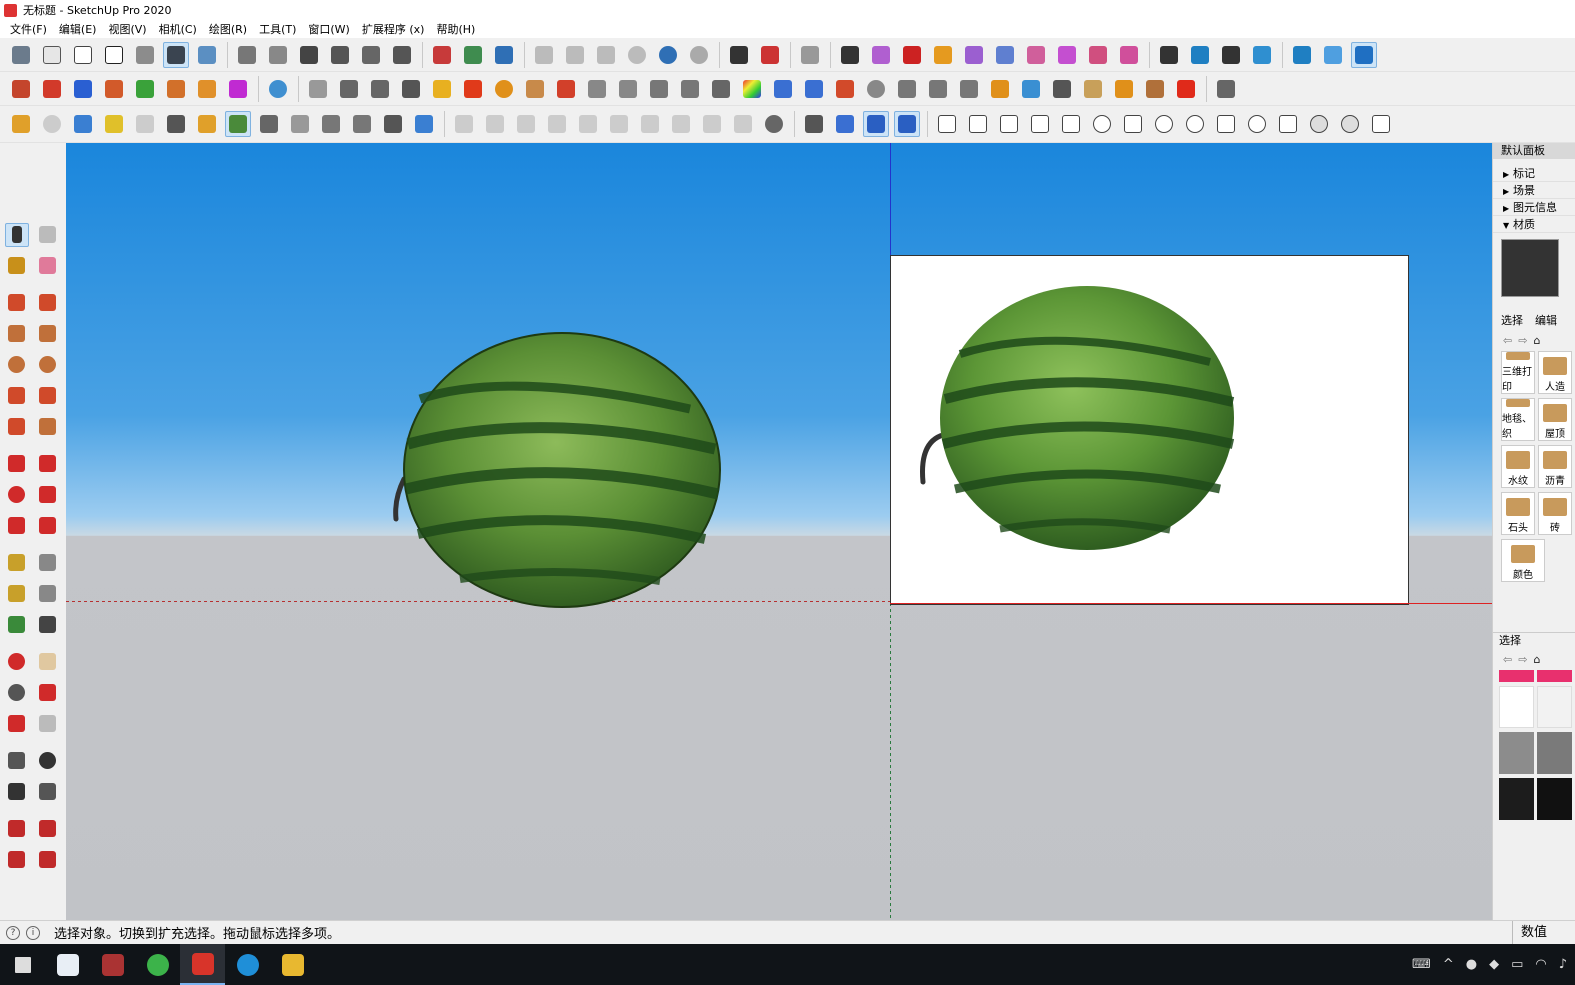 The width and height of the screenshot is (1575, 985). I want to click on zoom-tool-icon, so click(17, 693).